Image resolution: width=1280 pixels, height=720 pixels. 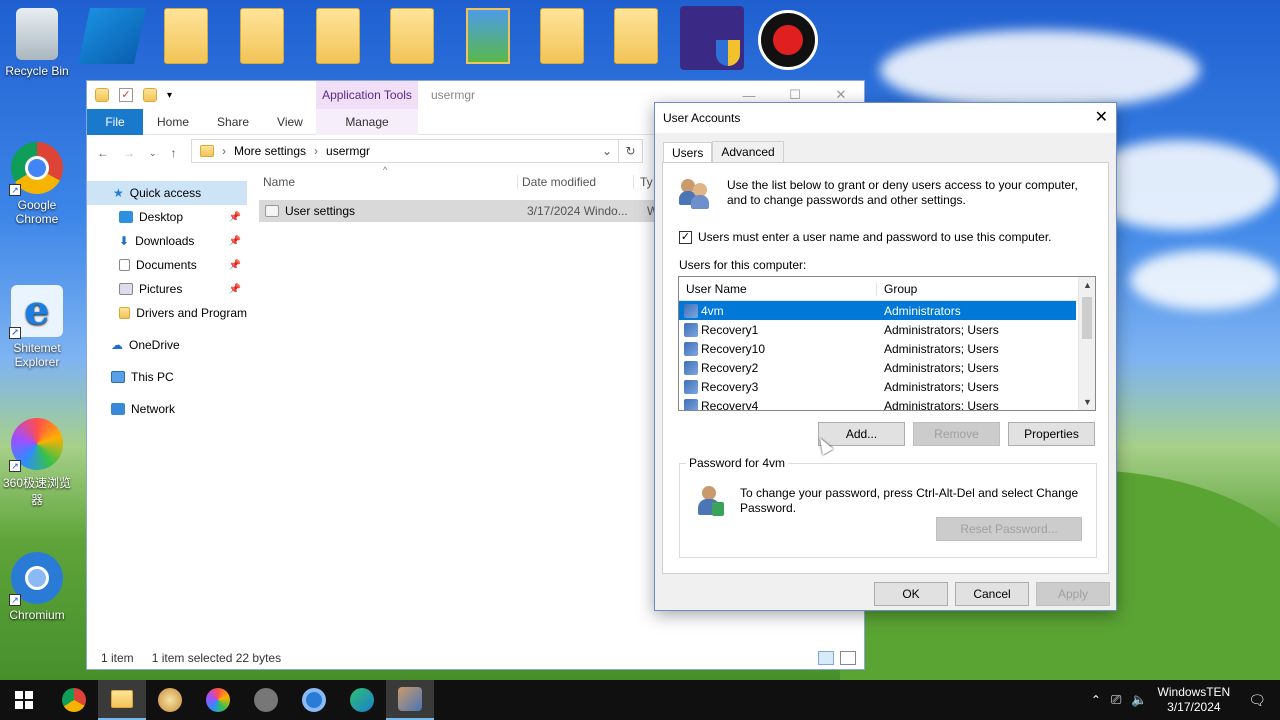 I want to click on address-dropdown-icon: ⌄, so click(x=607, y=151).